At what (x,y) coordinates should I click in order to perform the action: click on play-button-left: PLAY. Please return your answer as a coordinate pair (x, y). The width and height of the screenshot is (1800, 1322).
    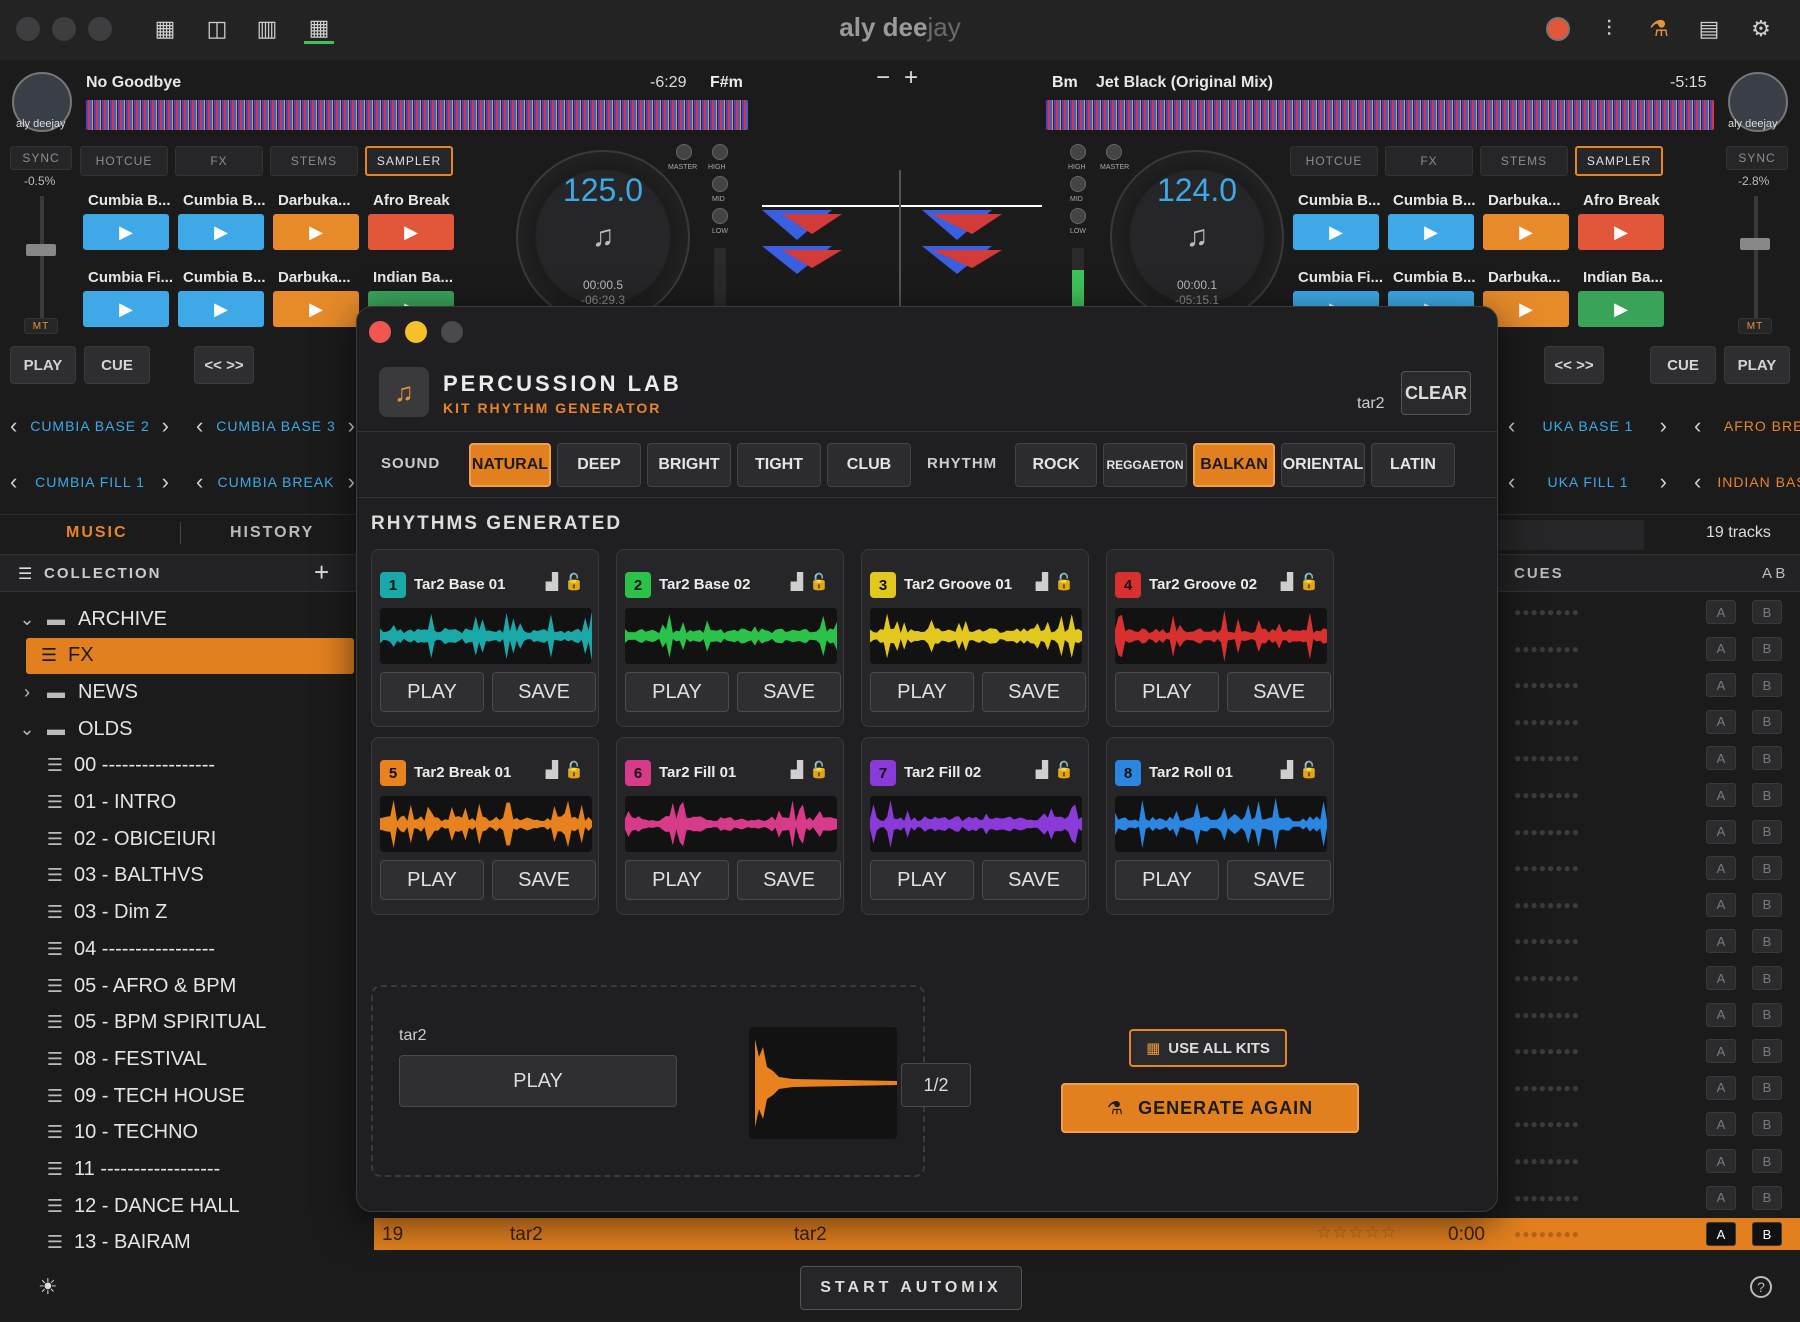
    Looking at the image, I should click on (43, 365).